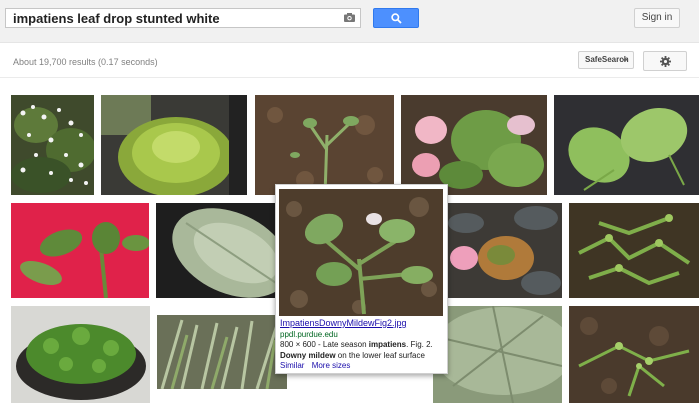  What do you see at coordinates (85, 62) in the screenshot?
I see `results-stats: About 19,700 results (0.17 seconds)` at bounding box center [85, 62].